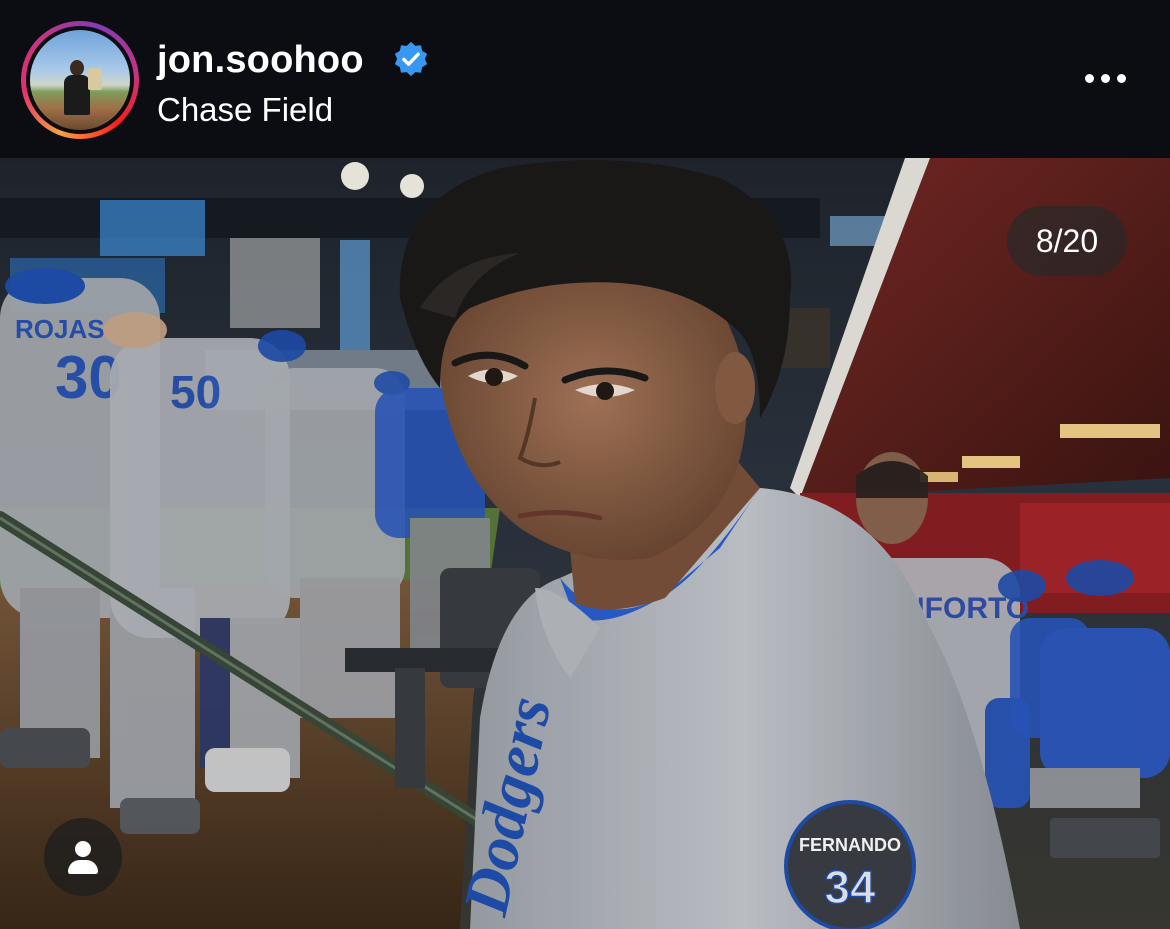 Image resolution: width=1170 pixels, height=929 pixels. Describe the element at coordinates (260, 60) in the screenshot. I see `username: jon.soohoo` at that location.